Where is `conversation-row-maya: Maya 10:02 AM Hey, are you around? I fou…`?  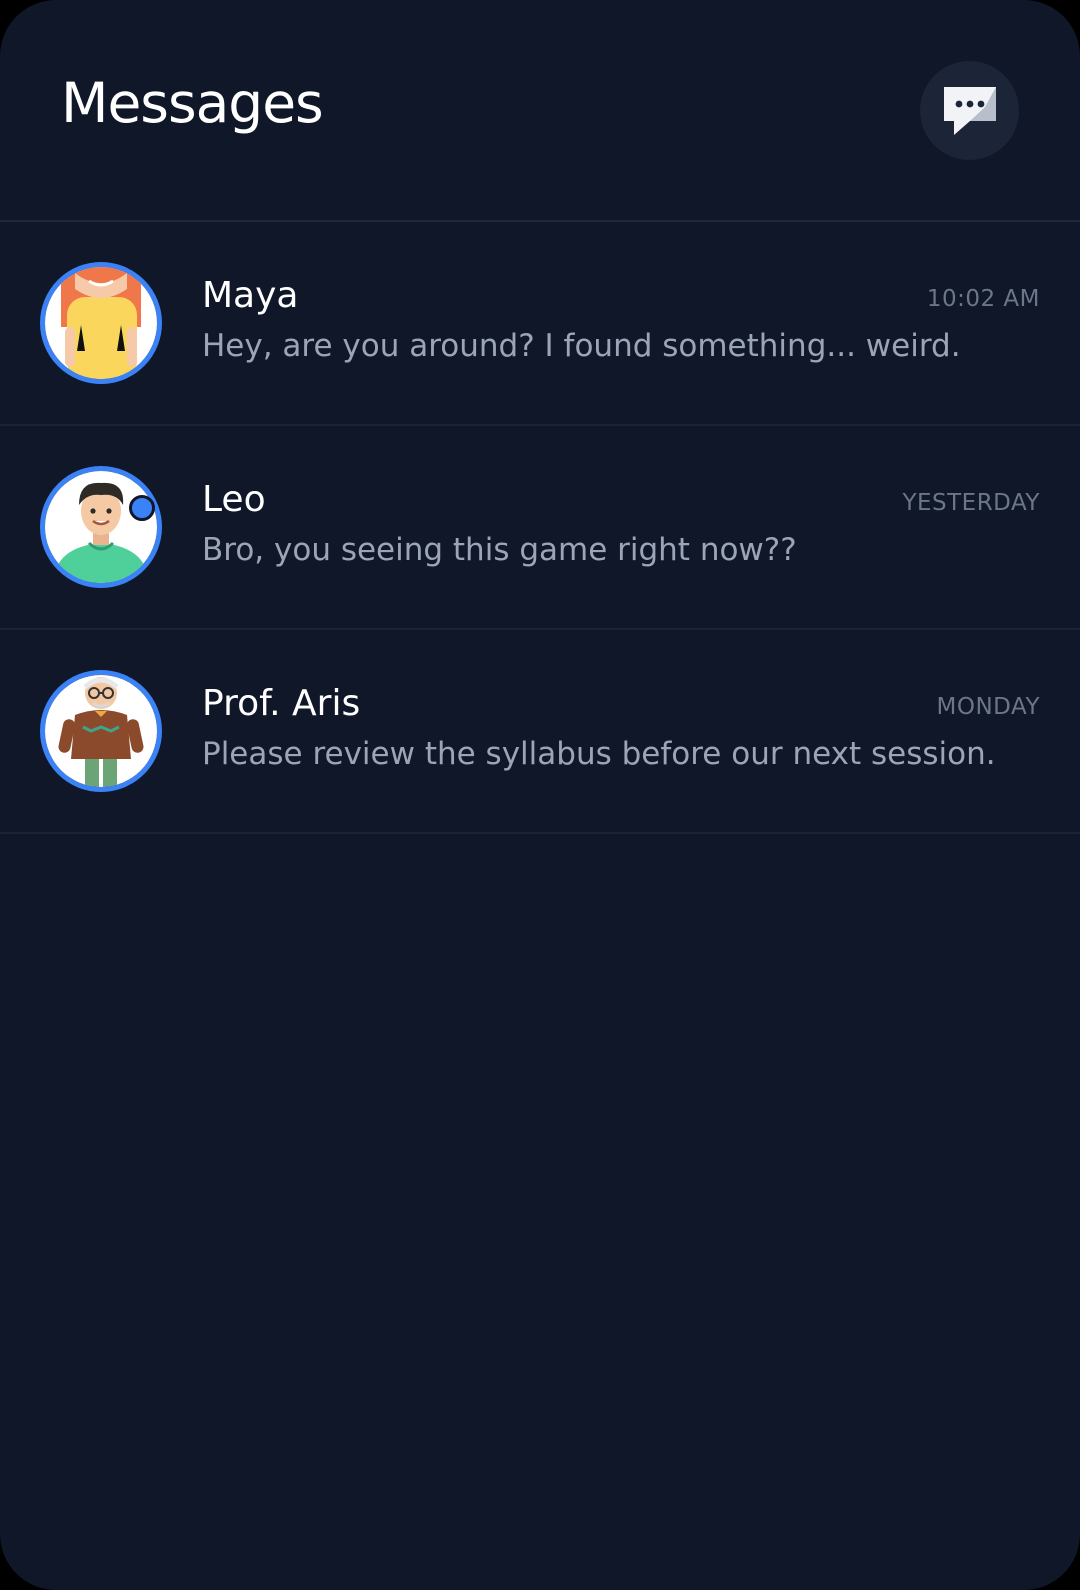 conversation-row-maya: Maya 10:02 AM Hey, are you around? I fou… is located at coordinates (540, 324).